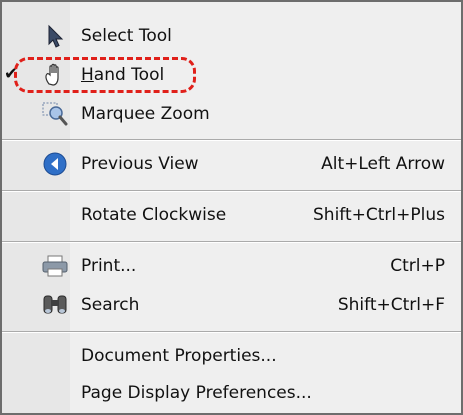 The image size is (463, 415). I want to click on printer-icon, so click(55, 266).